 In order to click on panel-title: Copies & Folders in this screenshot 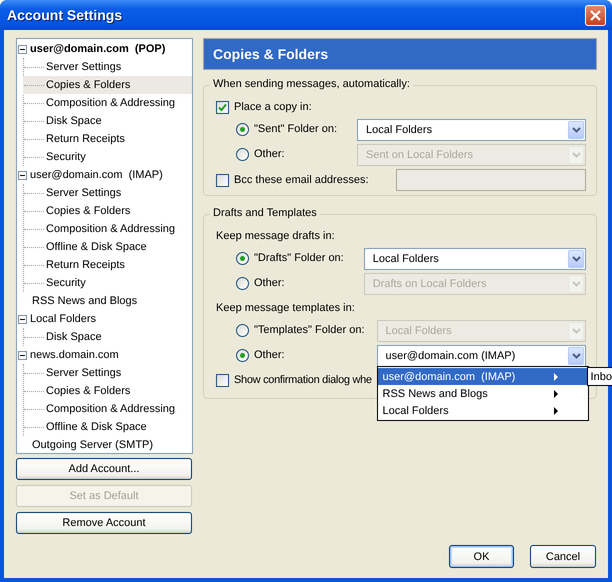, I will do `click(270, 54)`.